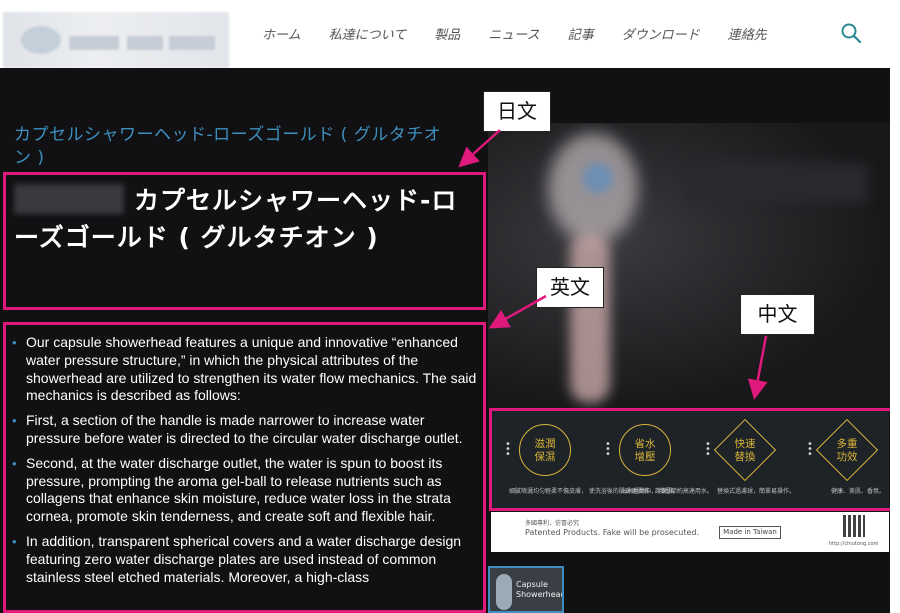 Image resolution: width=900 pixels, height=613 pixels. Describe the element at coordinates (513, 33) in the screenshot. I see `nav-item-news: ニュース` at that location.